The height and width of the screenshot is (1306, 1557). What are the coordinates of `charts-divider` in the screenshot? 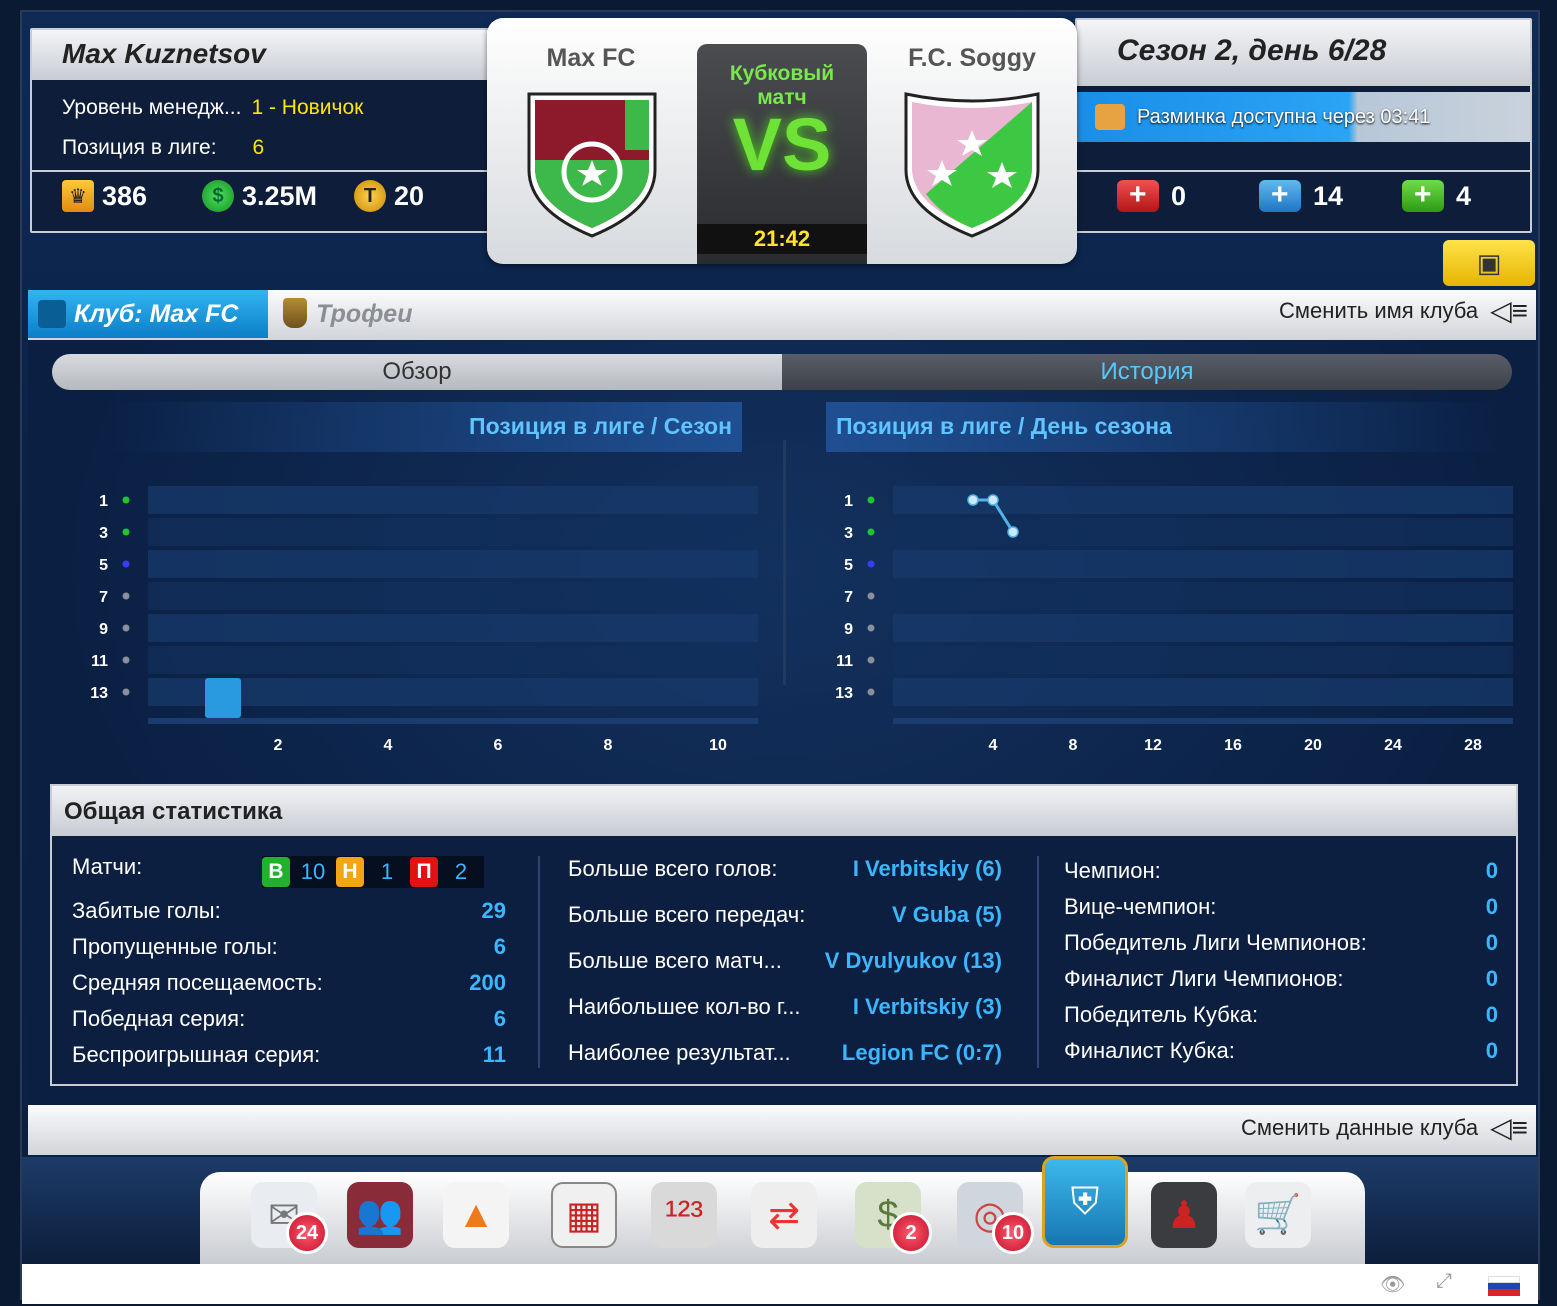 It's located at (784, 562).